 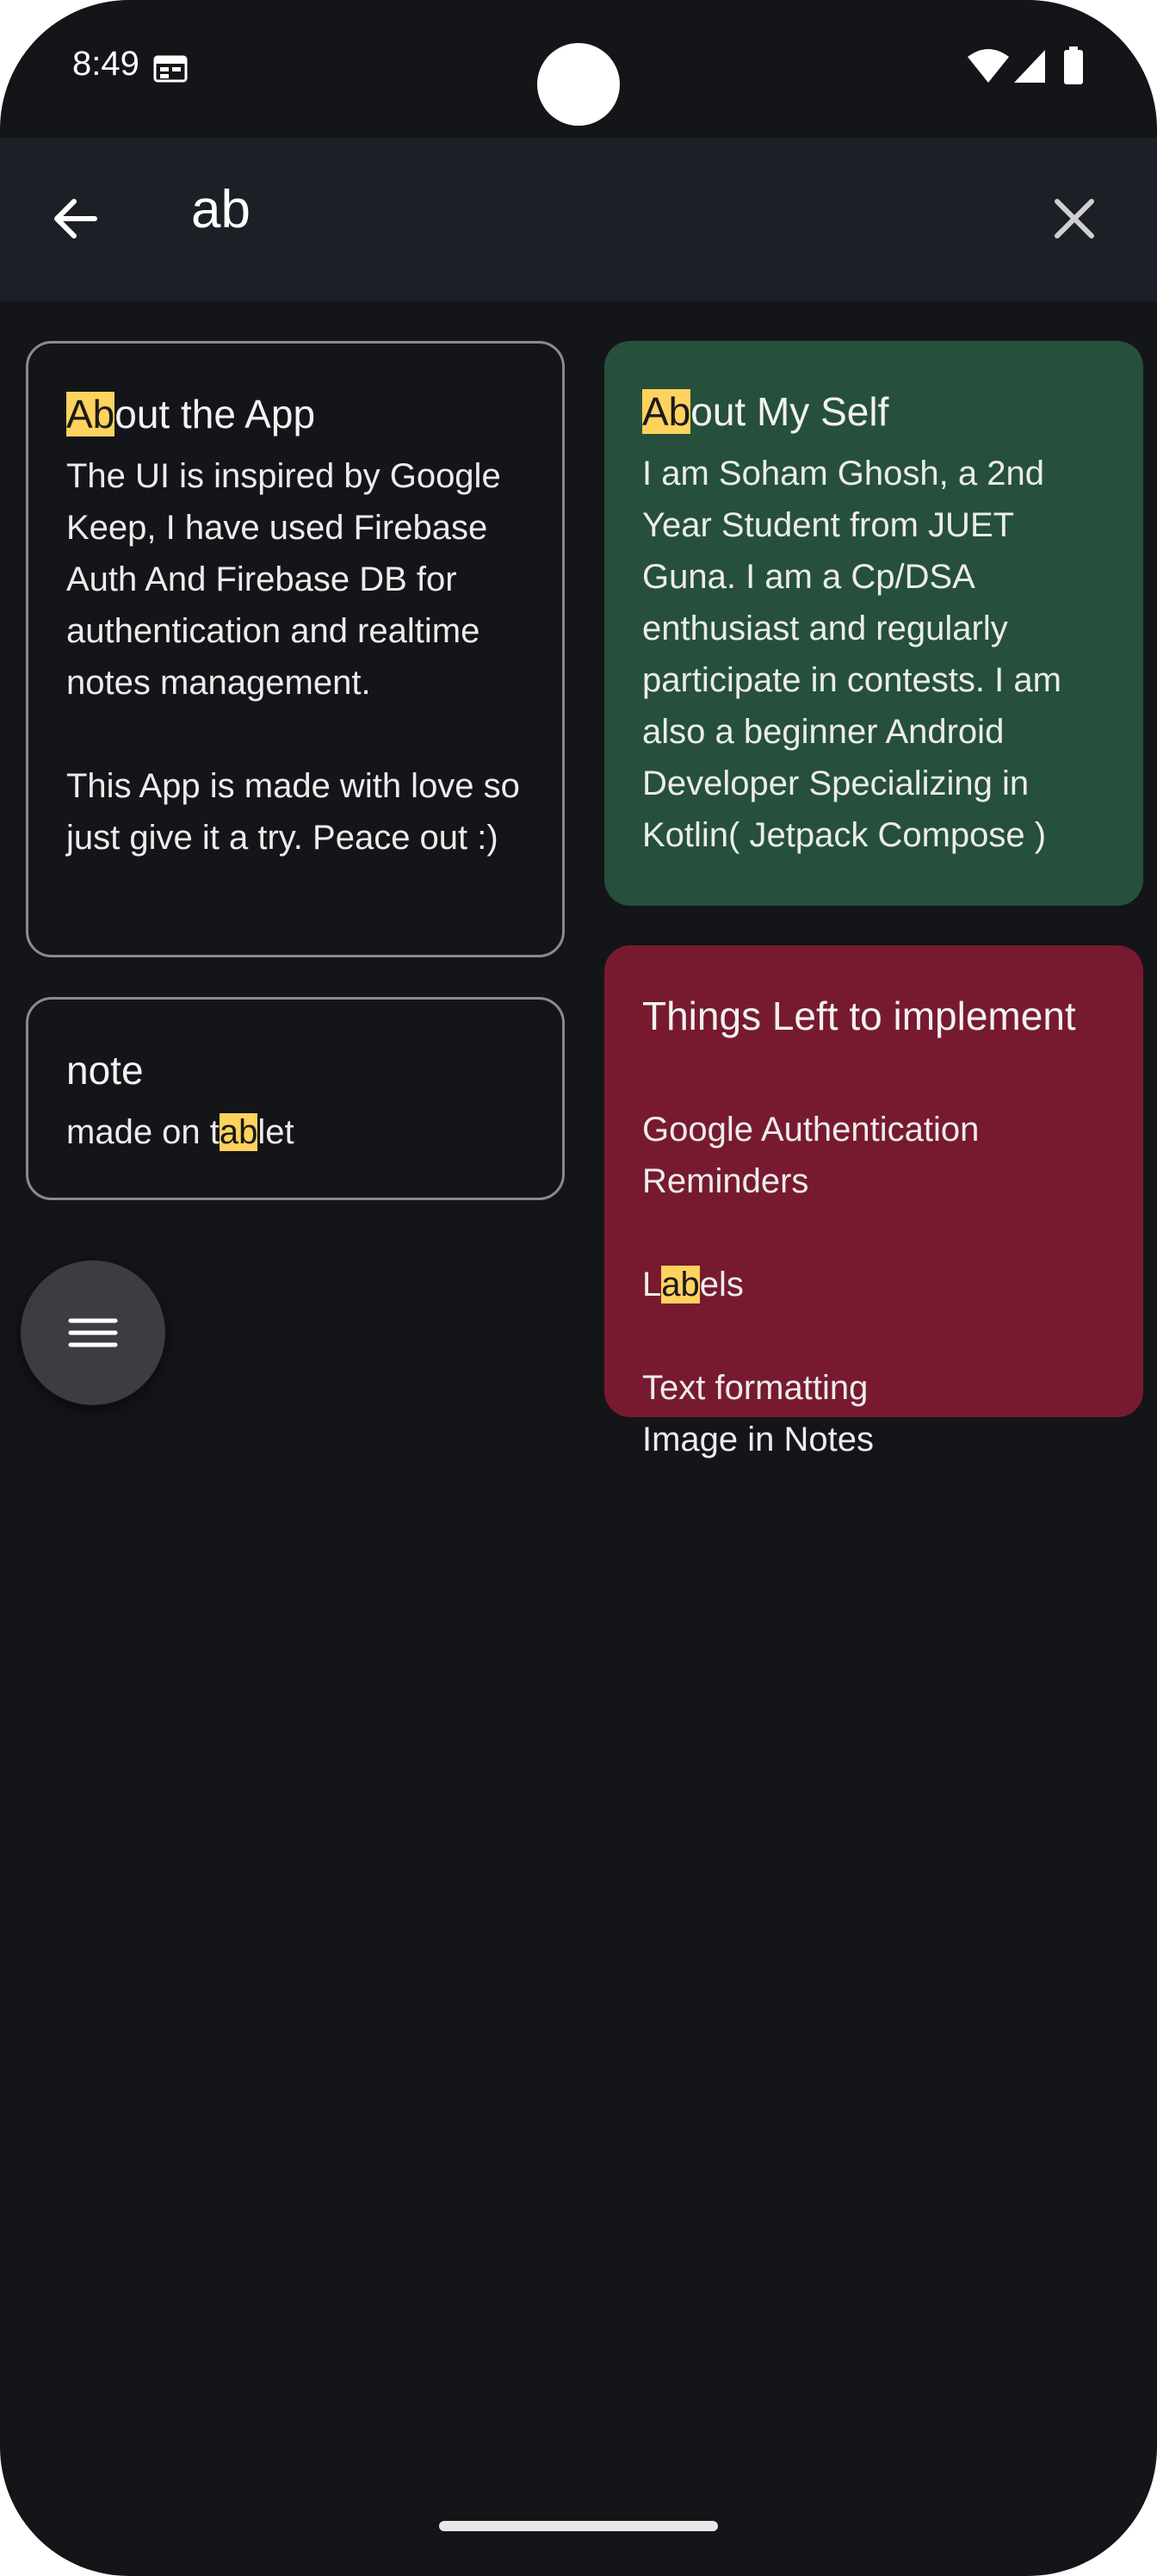 What do you see at coordinates (295, 1098) in the screenshot?
I see `note-card-note: note made on tablet` at bounding box center [295, 1098].